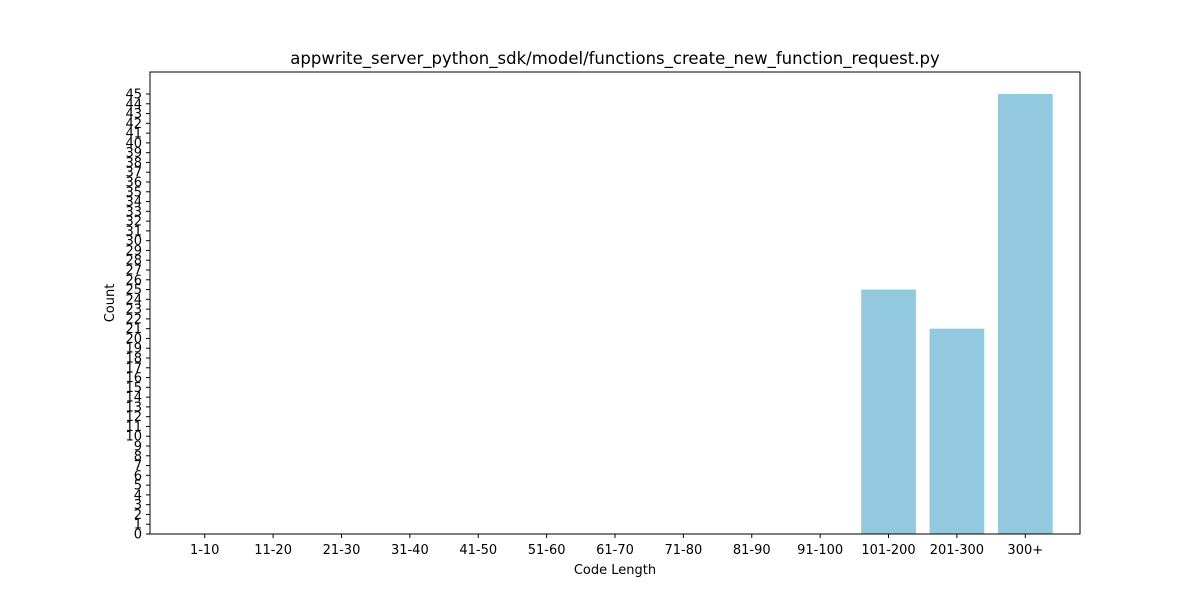 Image resolution: width=1200 pixels, height=600 pixels. Describe the element at coordinates (133, 95) in the screenshot. I see `y-tick-label: 45` at that location.